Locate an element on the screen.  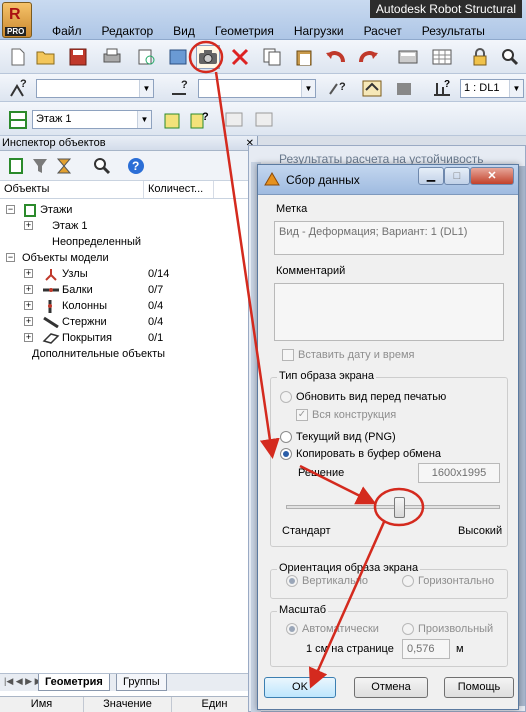
storey-up-icon is located at coordinates (172, 119).